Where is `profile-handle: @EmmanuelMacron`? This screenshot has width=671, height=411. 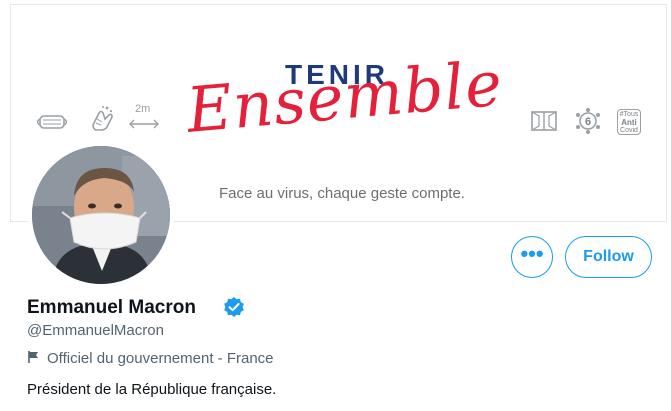
profile-handle: @EmmanuelMacron is located at coordinates (95, 330).